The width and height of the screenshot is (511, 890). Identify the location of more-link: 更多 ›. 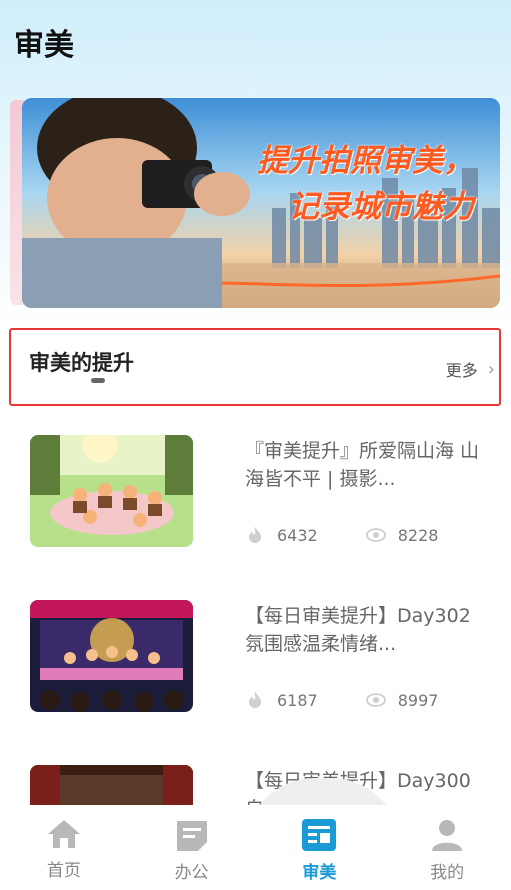
(470, 369).